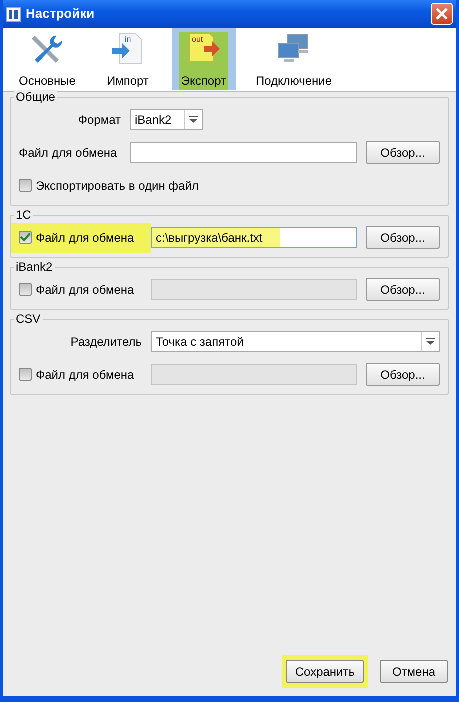  What do you see at coordinates (106, 342) in the screenshot?
I see `field-label: Разделитель` at bounding box center [106, 342].